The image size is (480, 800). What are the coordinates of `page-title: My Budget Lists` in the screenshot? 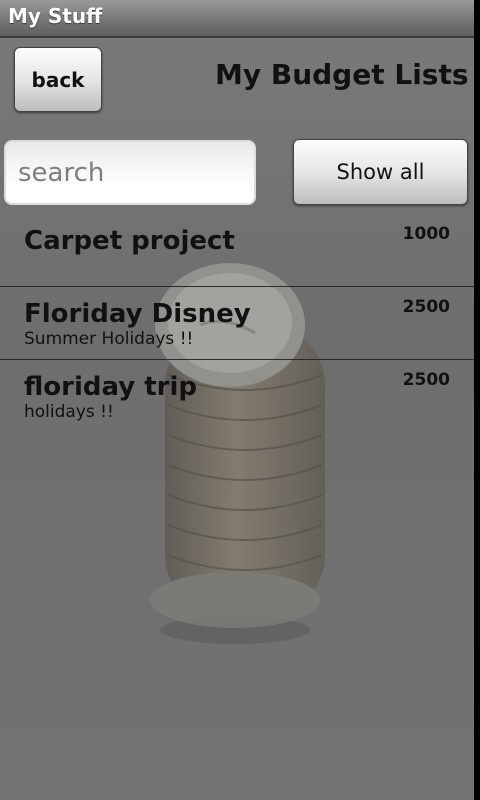 It's located at (342, 74).